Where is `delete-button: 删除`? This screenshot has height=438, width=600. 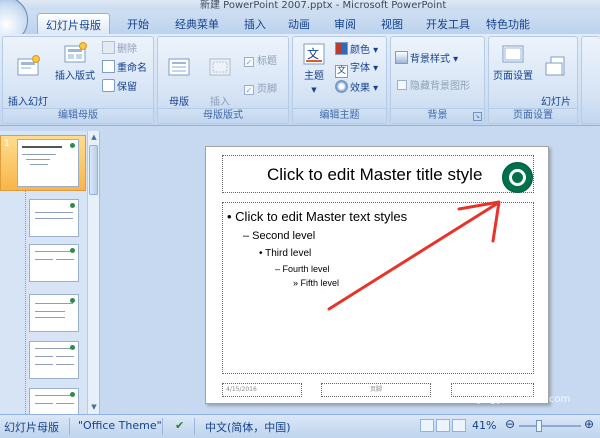
delete-button: 删除 is located at coordinates (119, 49).